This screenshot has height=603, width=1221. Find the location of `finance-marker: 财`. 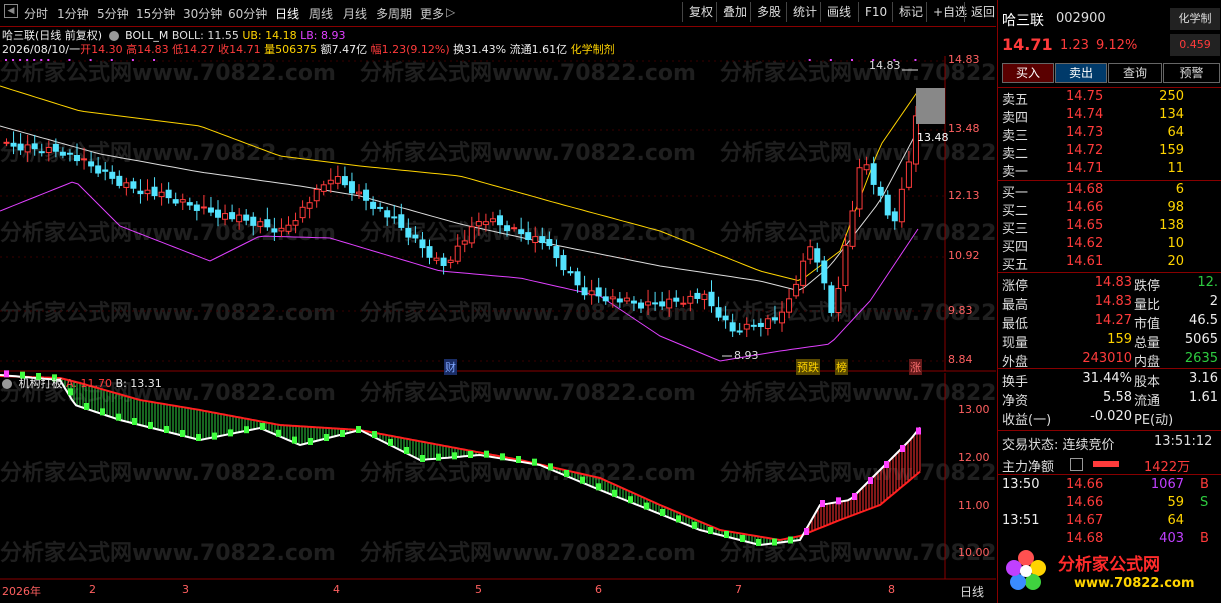

finance-marker: 财 is located at coordinates (450, 367).